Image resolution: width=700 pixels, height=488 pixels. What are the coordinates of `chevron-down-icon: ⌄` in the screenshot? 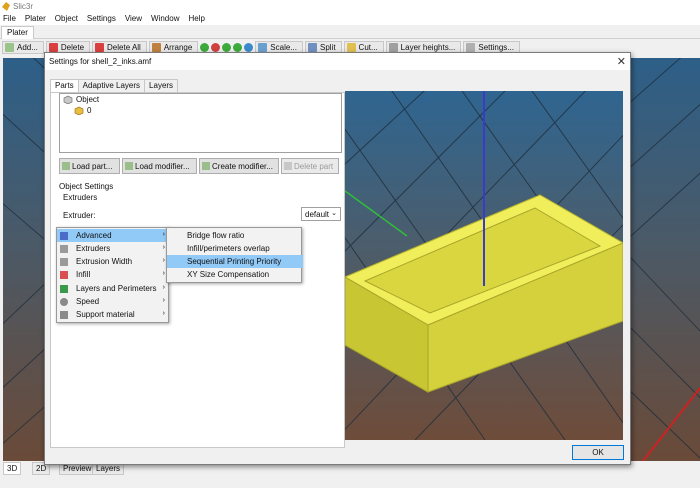 It's located at (334, 213).